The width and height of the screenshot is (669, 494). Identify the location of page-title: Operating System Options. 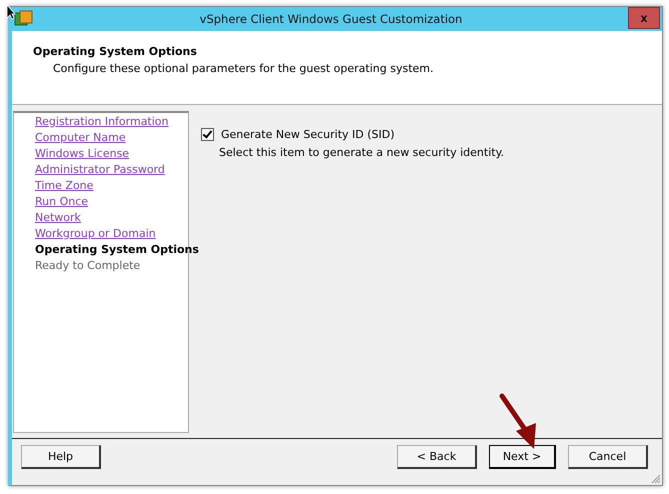
(115, 51).